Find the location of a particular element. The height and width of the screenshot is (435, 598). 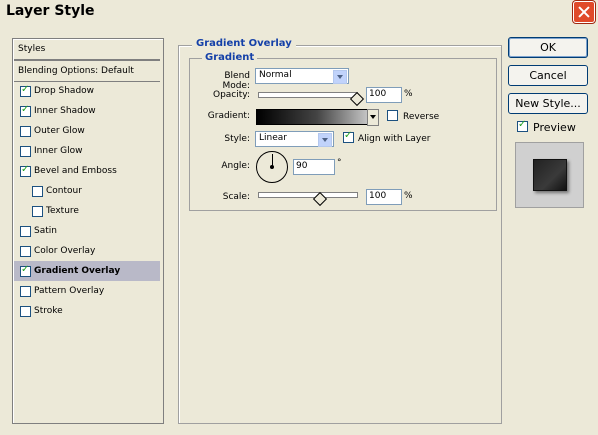

window-title: Layer Style is located at coordinates (50, 11).